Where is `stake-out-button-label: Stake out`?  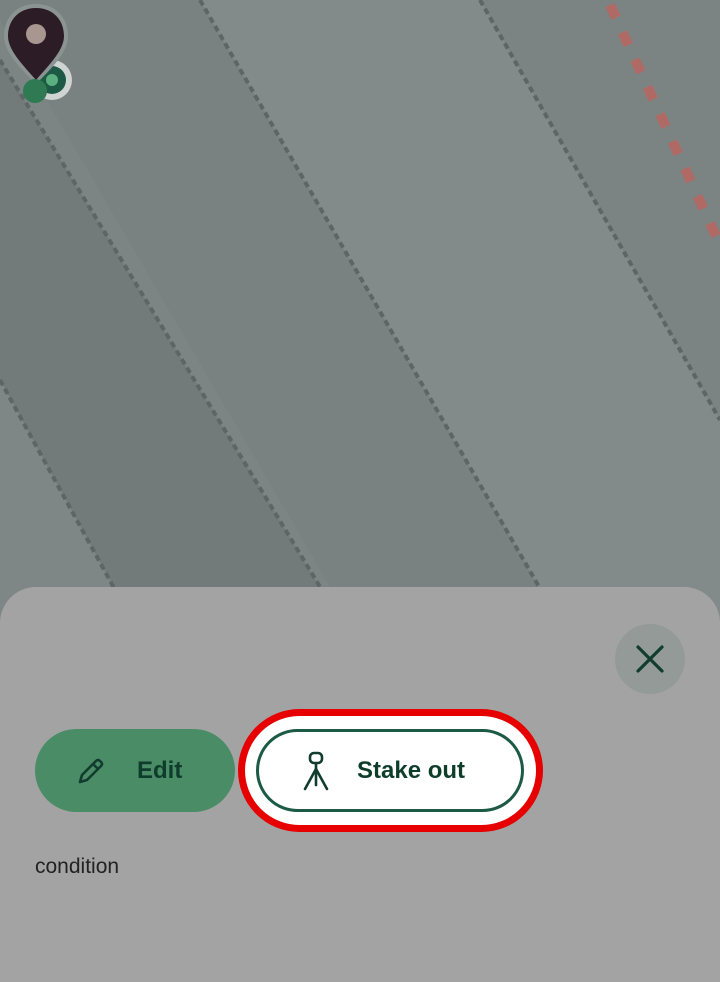 stake-out-button-label: Stake out is located at coordinates (411, 770).